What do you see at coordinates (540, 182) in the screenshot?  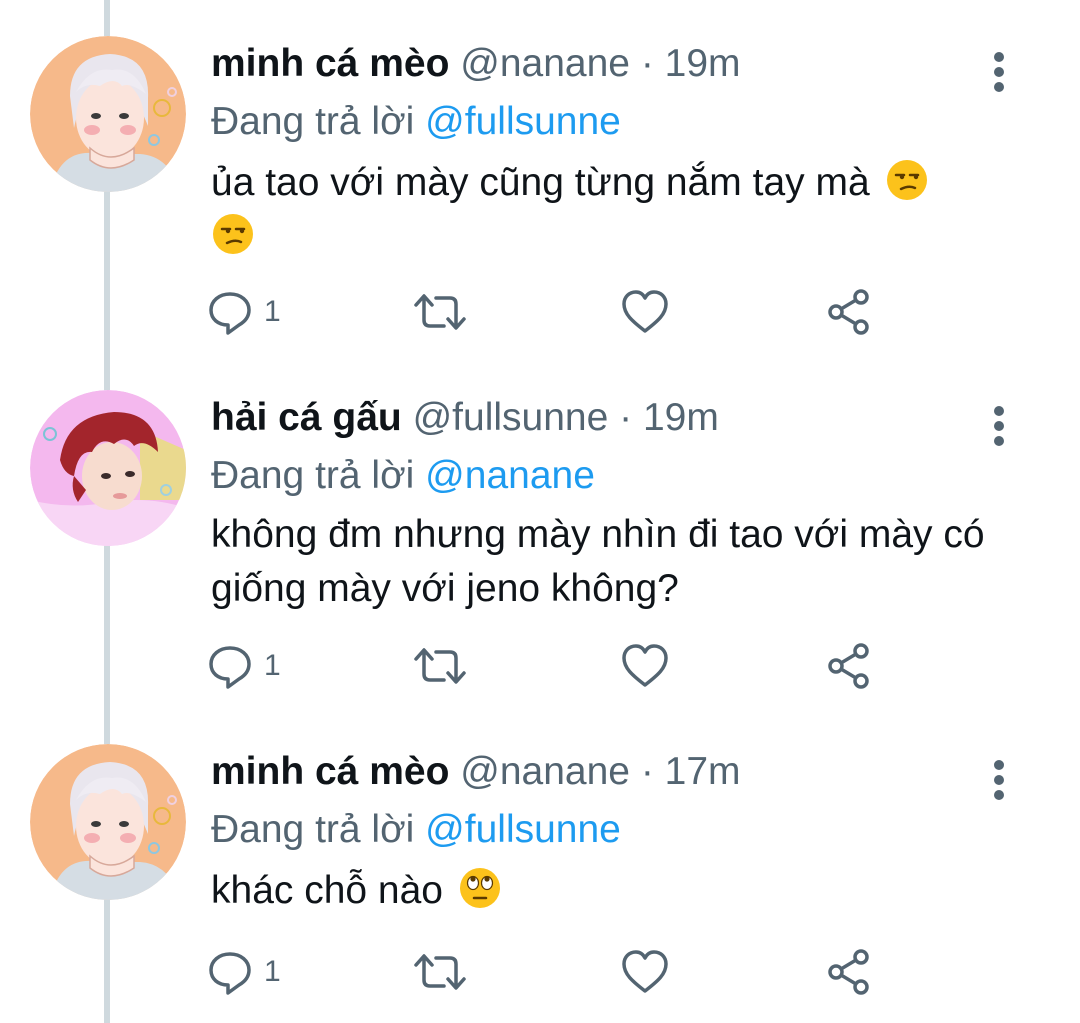 I see `tweet-text-content: ủa tao với mày cũng từng nắm tay mà` at bounding box center [540, 182].